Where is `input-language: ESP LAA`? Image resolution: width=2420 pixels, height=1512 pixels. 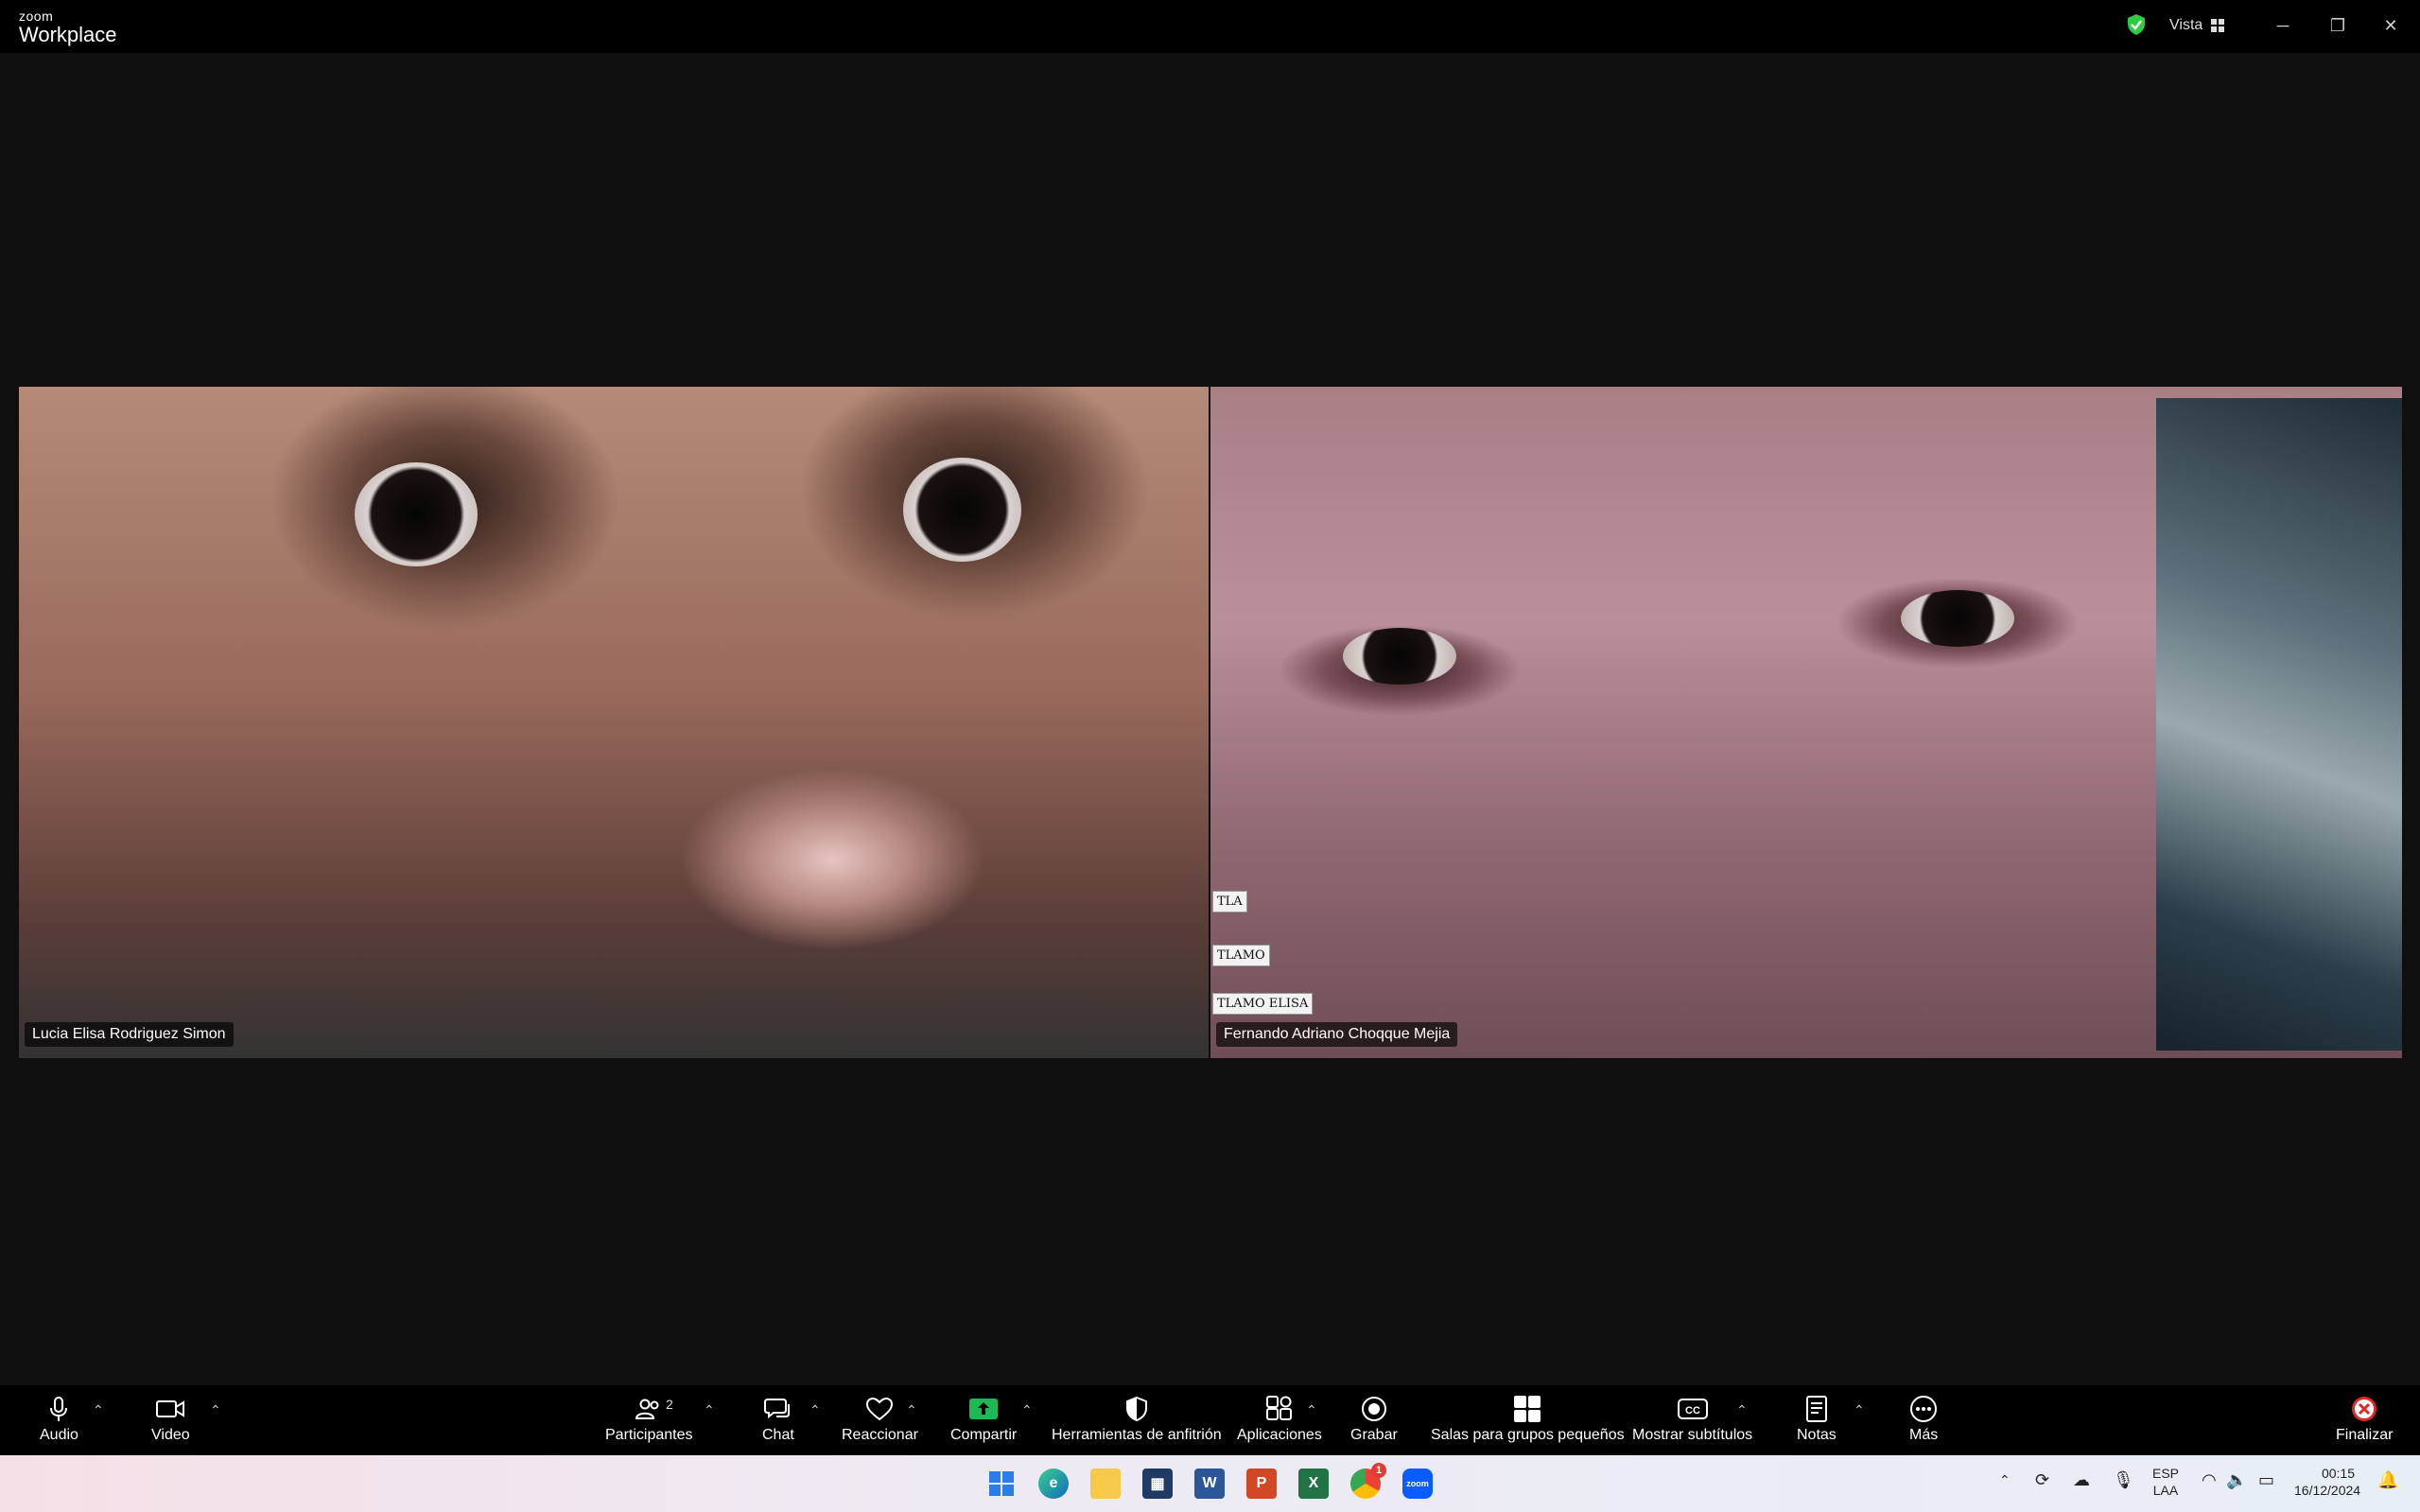 input-language: ESP LAA is located at coordinates (2166, 1482).